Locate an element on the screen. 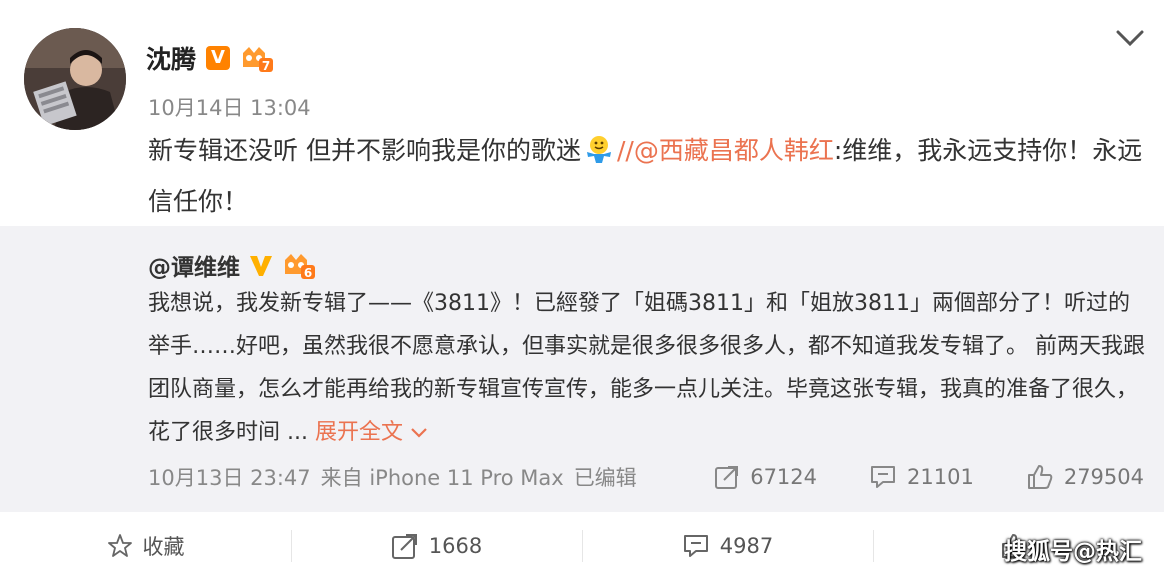  mention-link: @西藏昌都人韩红 is located at coordinates (734, 150).